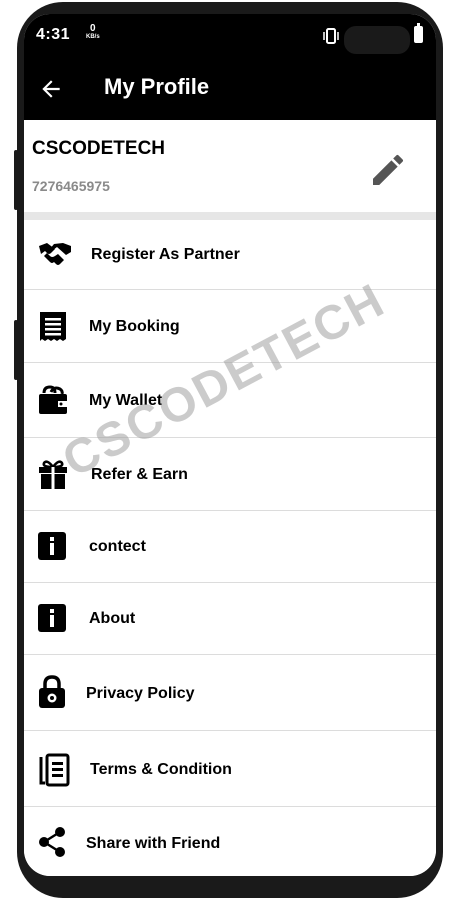 This screenshot has height=900, width=460. Describe the element at coordinates (161, 769) in the screenshot. I see `menu-item-label: Terms & Condition` at that location.